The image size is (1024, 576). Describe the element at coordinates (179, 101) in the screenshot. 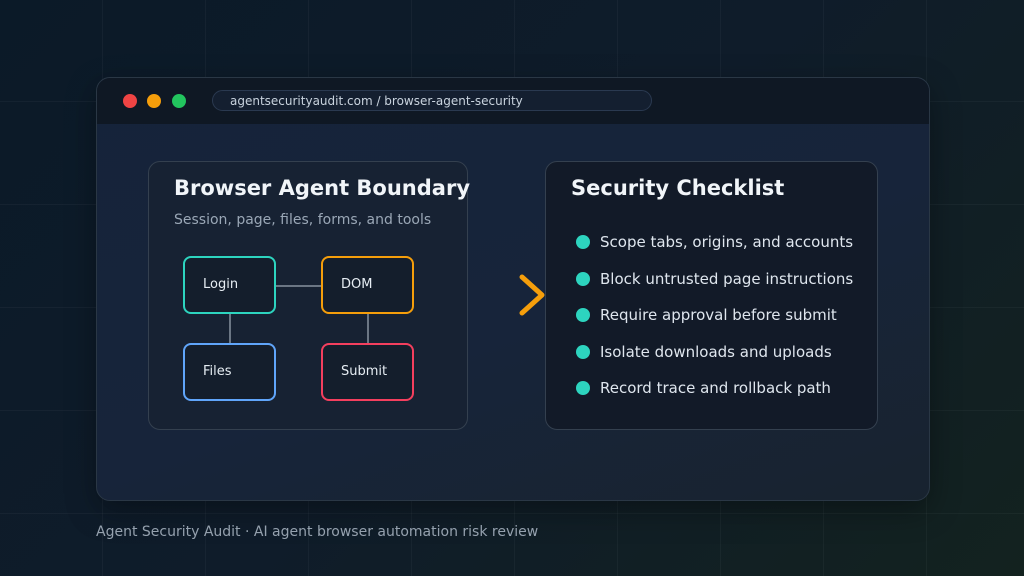

I see `window-maximize-button` at that location.